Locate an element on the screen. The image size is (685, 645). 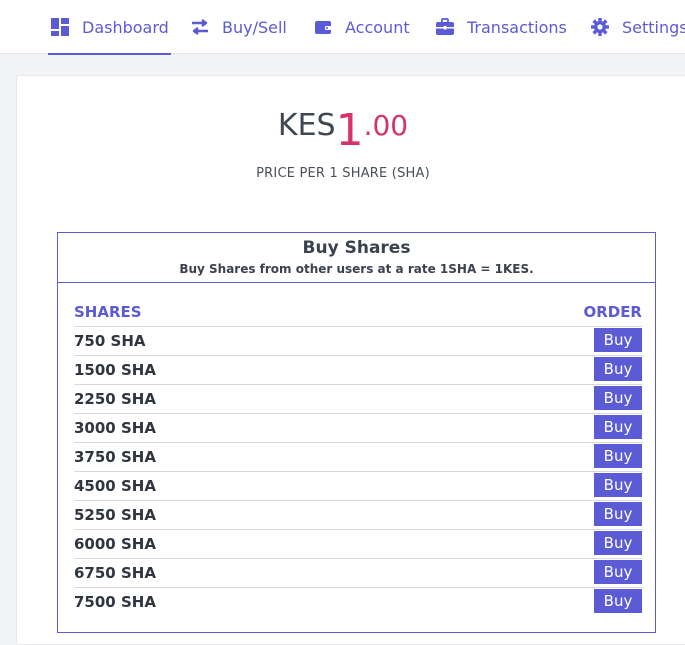
nav-settings: Settings is located at coordinates (637, 27).